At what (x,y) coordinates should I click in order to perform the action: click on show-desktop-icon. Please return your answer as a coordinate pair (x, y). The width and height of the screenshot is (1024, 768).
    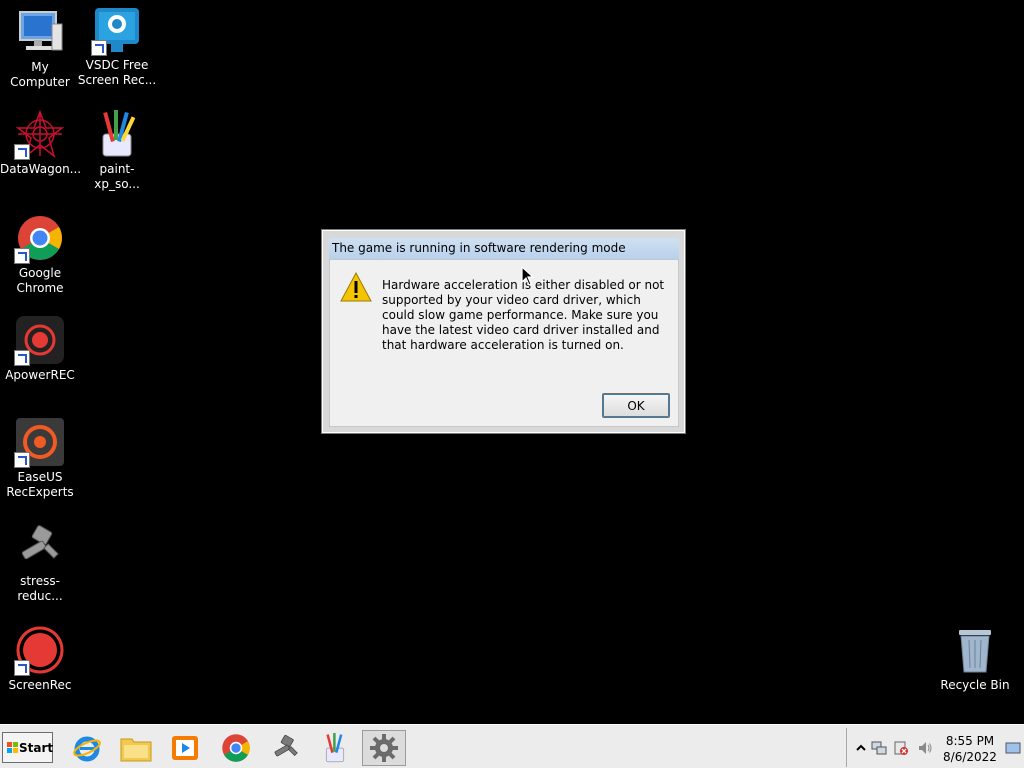
    Looking at the image, I should click on (1013, 748).